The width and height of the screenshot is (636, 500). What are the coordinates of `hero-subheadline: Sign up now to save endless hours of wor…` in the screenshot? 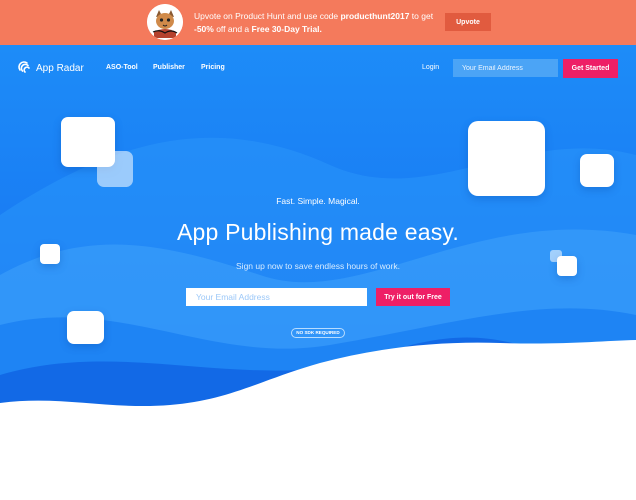 It's located at (318, 266).